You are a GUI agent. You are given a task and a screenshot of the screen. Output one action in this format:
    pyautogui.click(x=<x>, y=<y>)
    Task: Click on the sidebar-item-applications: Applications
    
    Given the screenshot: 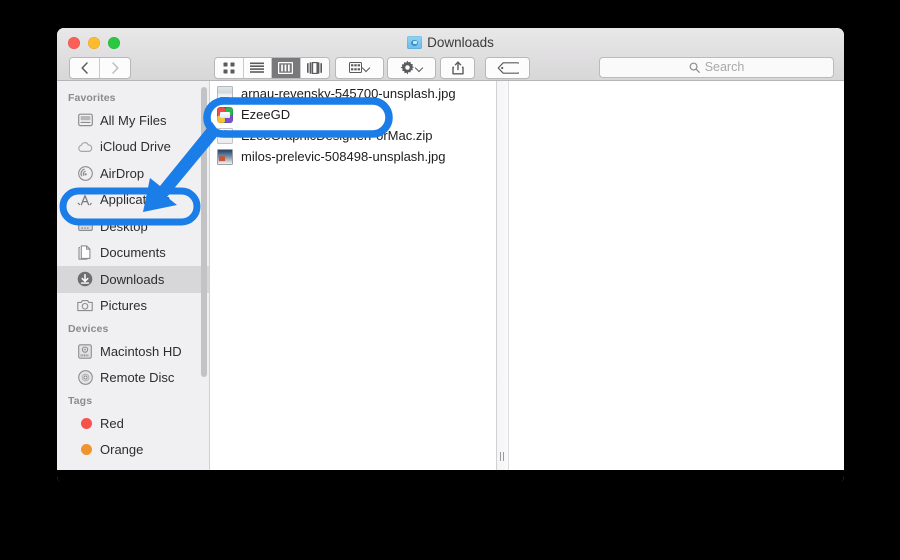 What is the action you would take?
    pyautogui.click(x=133, y=200)
    